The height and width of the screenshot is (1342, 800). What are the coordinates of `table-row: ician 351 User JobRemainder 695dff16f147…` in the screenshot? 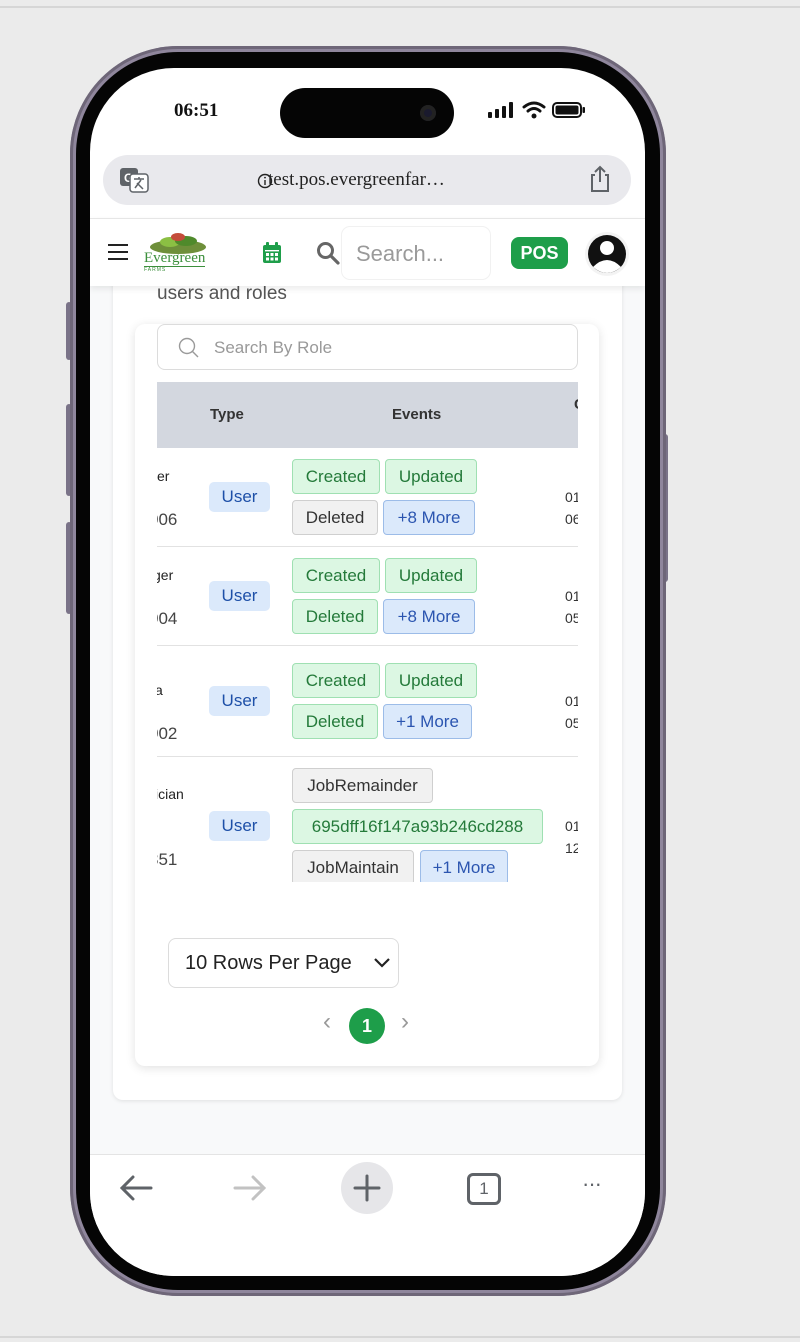 It's located at (367, 819).